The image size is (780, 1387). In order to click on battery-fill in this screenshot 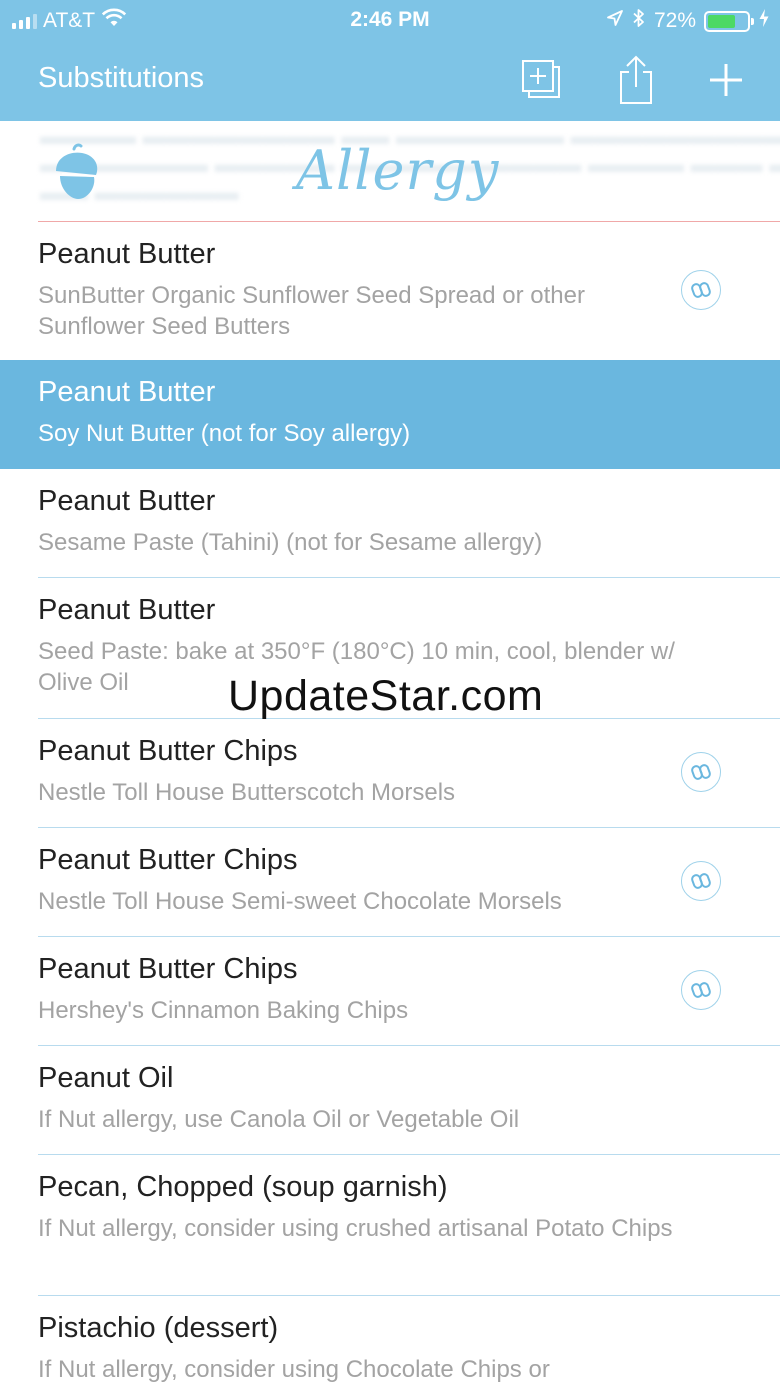, I will do `click(722, 21)`.